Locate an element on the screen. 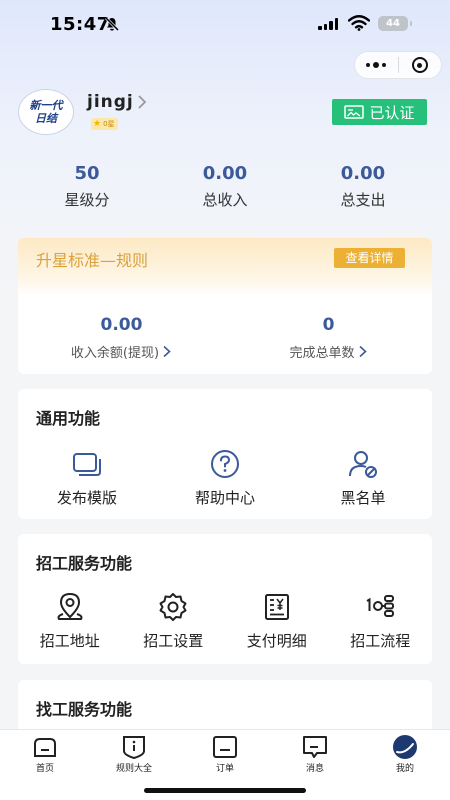 The height and width of the screenshot is (800, 450). recruit-functions-grid: 招工地址 招工设置 支付明细 招工流程 is located at coordinates (225, 620).